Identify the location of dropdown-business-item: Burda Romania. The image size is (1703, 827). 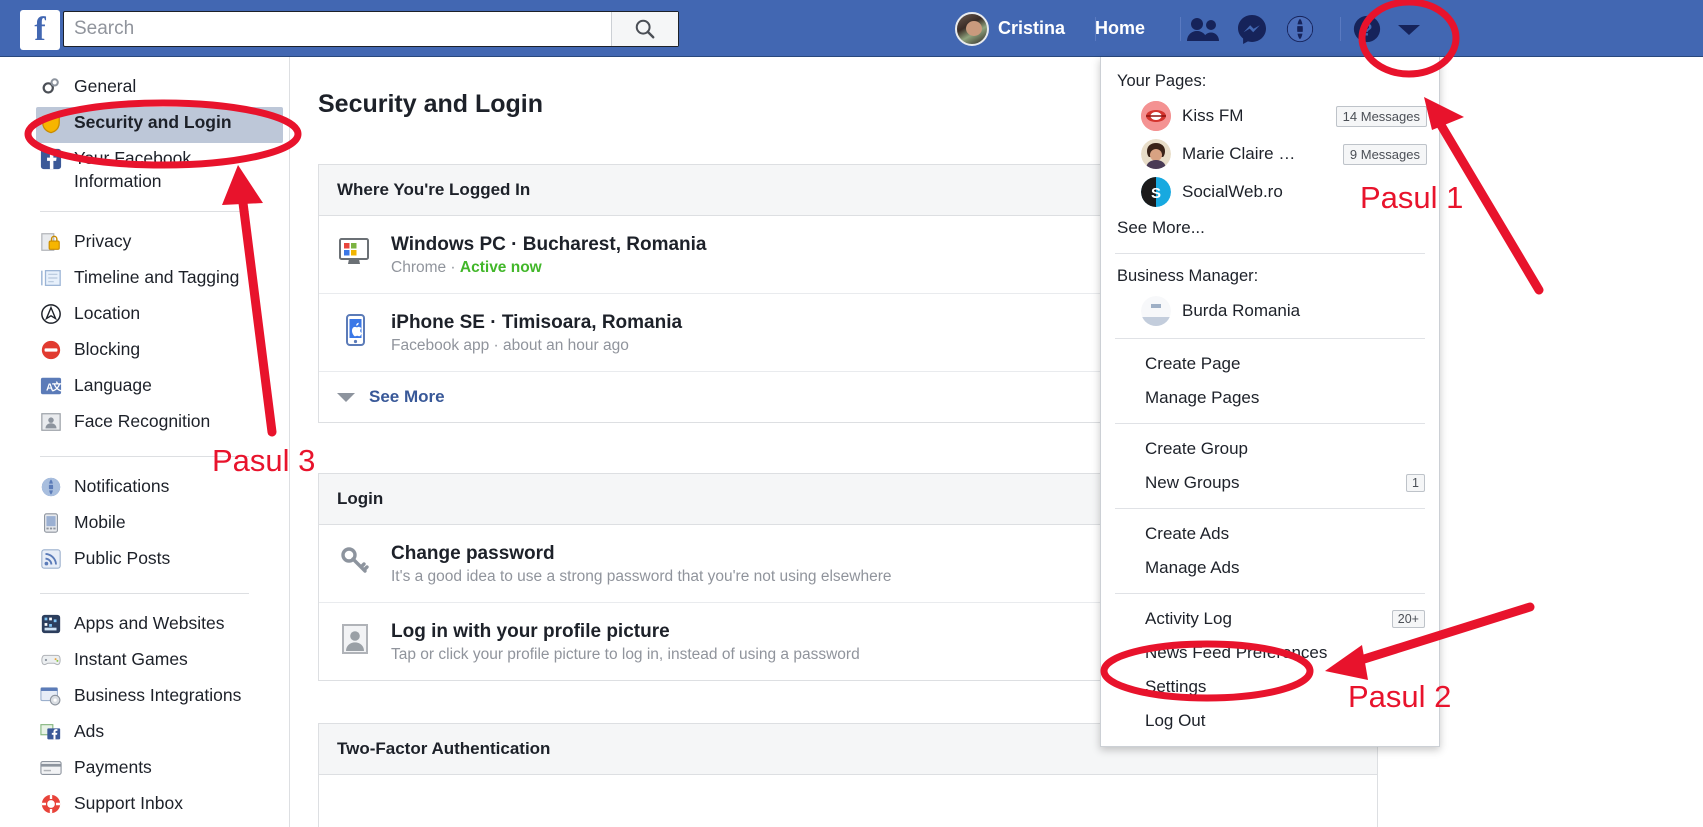
(1270, 311).